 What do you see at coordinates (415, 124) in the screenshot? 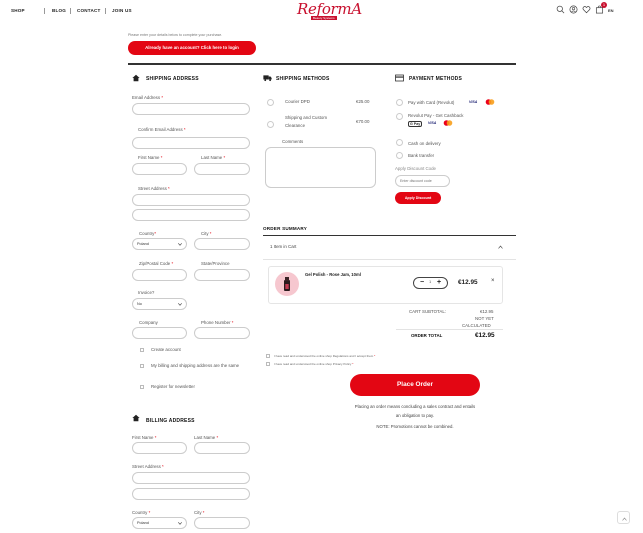
I see `google-pay-logo: G Pay` at bounding box center [415, 124].